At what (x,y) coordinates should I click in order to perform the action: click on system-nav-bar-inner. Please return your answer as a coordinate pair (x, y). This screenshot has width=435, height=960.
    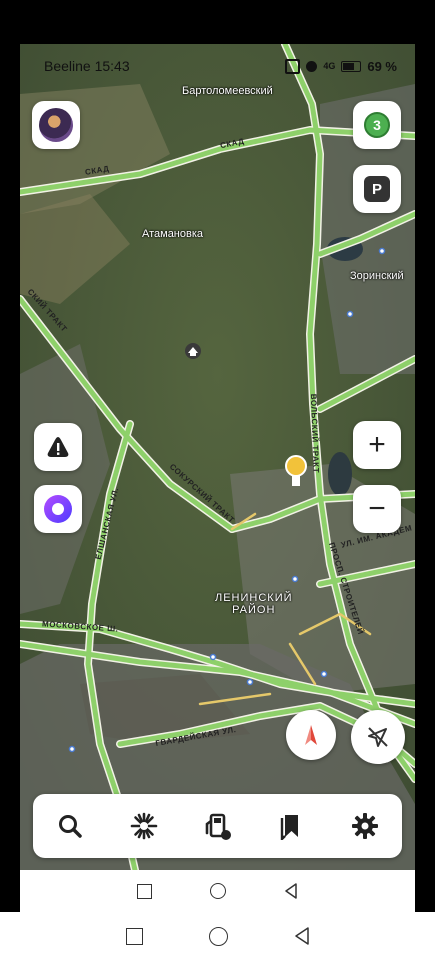
    Looking at the image, I should click on (217, 891).